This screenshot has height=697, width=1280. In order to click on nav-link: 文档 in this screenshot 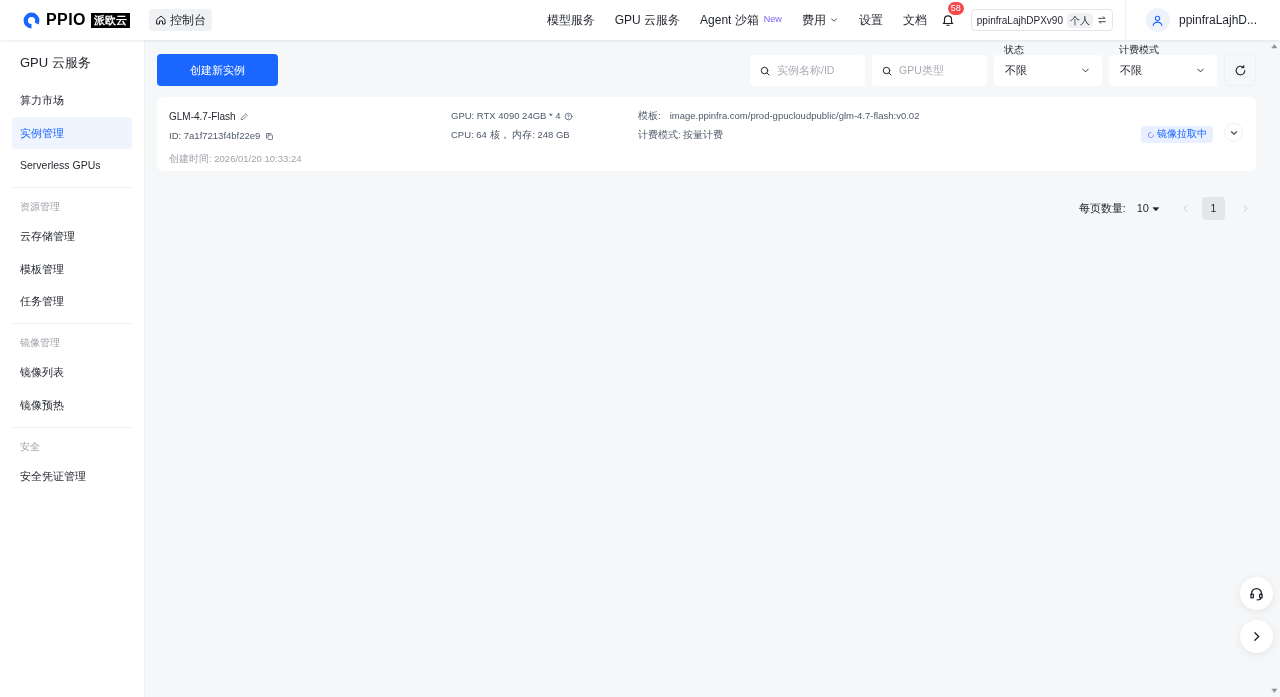, I will do `click(914, 20)`.